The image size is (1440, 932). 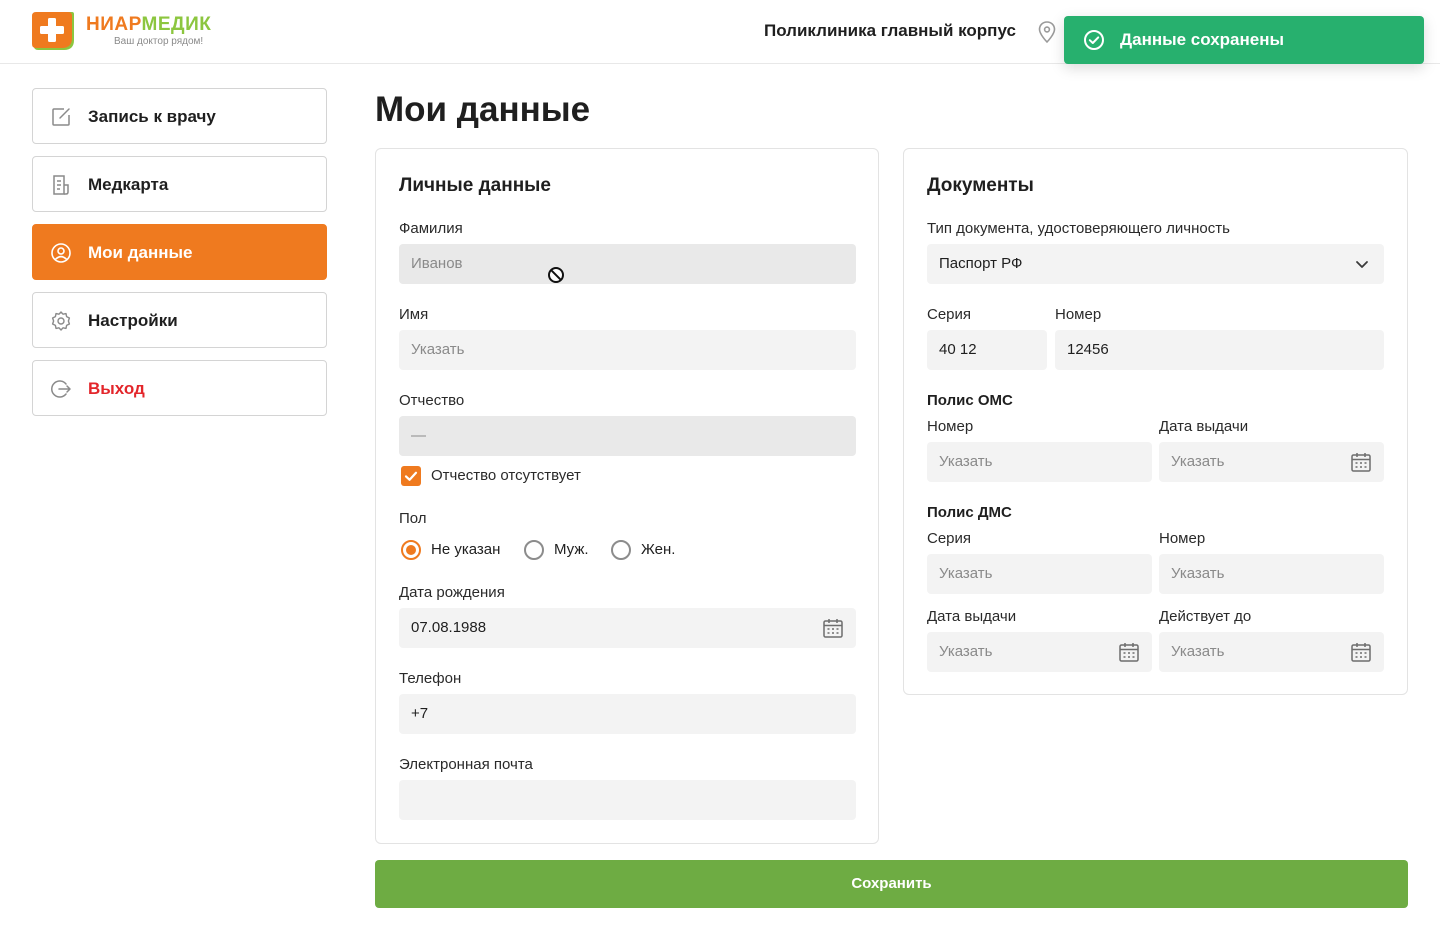 I want to click on sidebar-item-logout: Выход, so click(x=179, y=388).